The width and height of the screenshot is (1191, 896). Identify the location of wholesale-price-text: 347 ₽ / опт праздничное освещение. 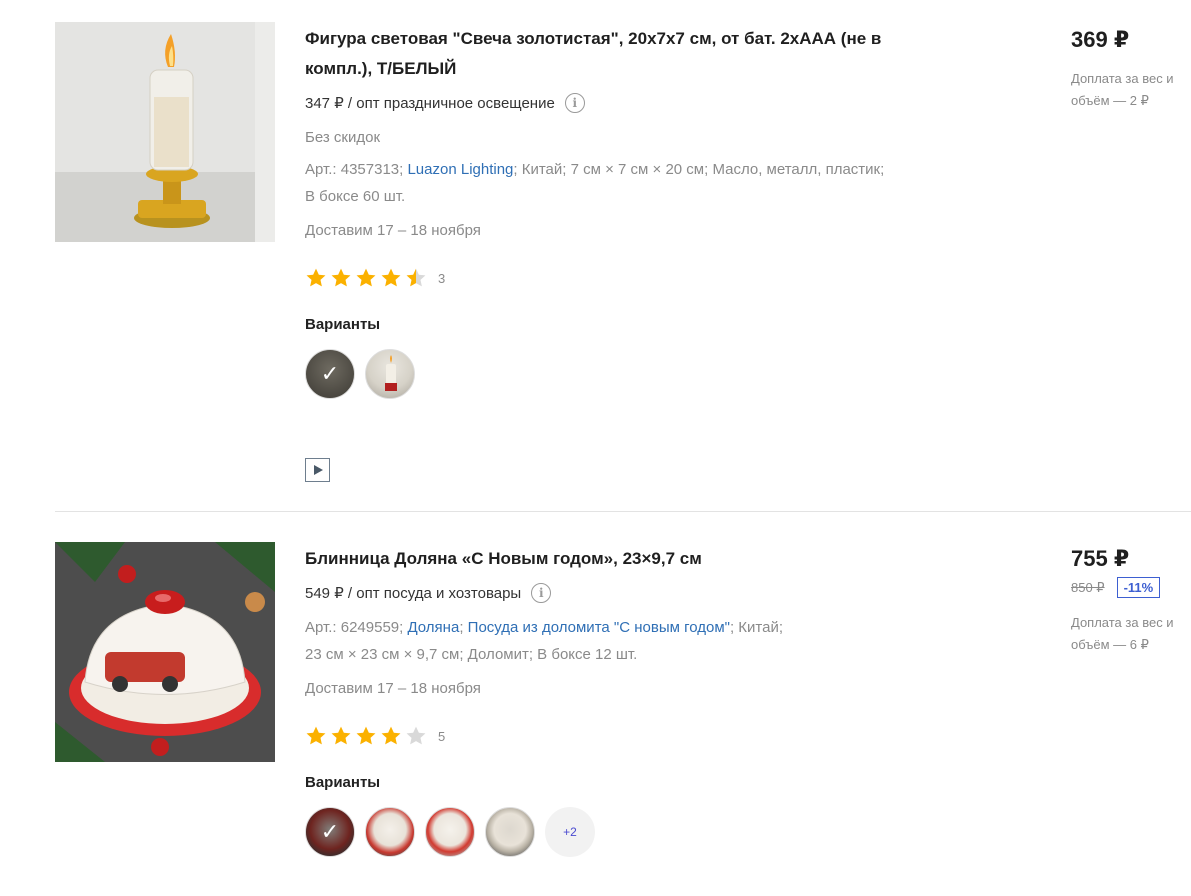
(430, 103).